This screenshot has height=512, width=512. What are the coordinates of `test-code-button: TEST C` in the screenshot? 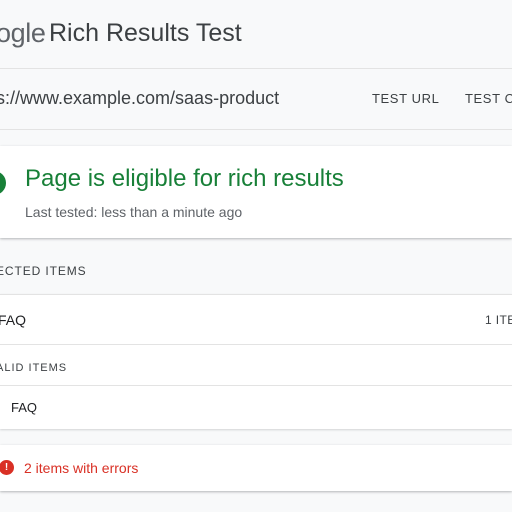 It's located at (488, 98).